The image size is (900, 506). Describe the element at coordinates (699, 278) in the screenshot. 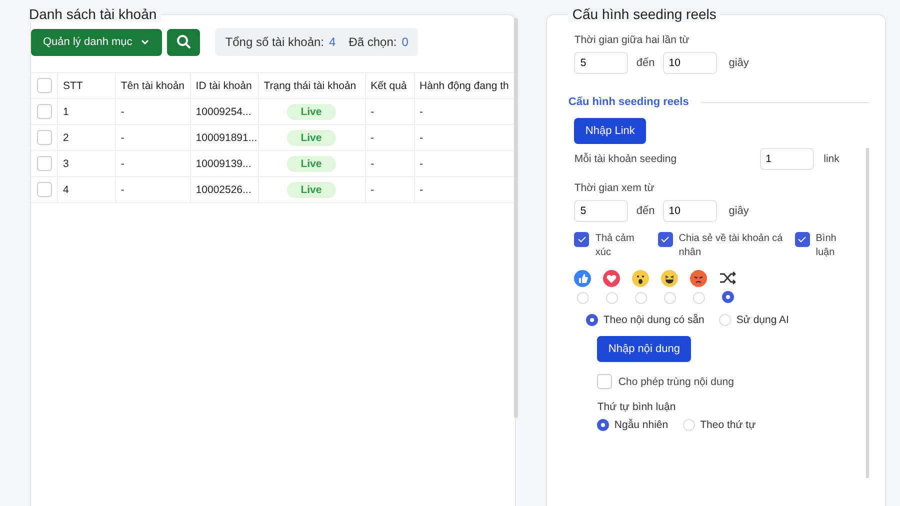

I see `angry-reaction-icon` at that location.